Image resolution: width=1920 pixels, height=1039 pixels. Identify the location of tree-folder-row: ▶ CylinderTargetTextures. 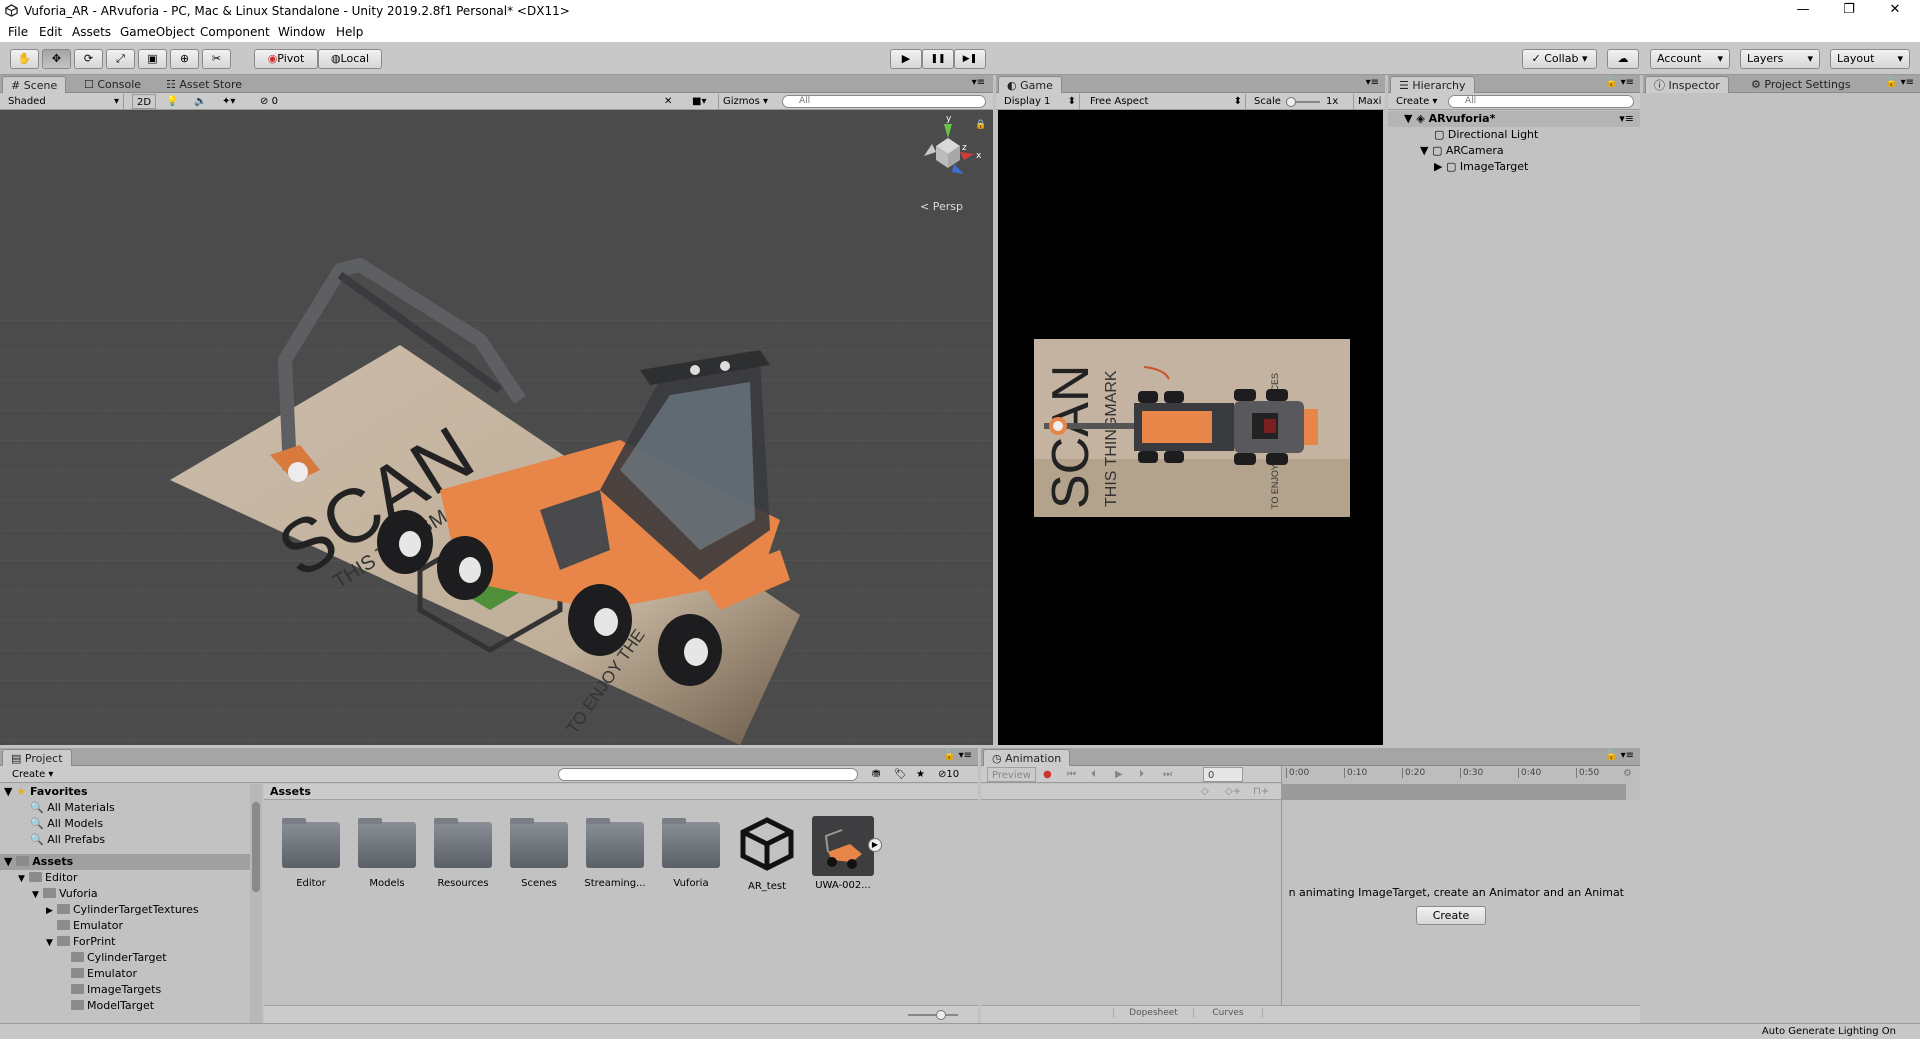
(122, 910).